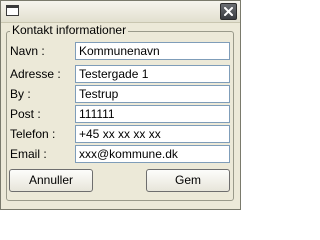  Describe the element at coordinates (188, 180) in the screenshot. I see `save-button: Gem` at that location.